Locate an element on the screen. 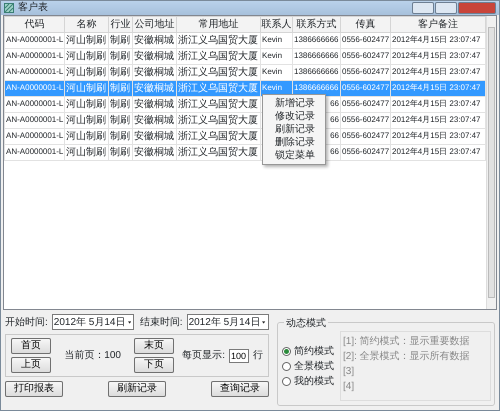  unit-label: 行 is located at coordinates (258, 356).